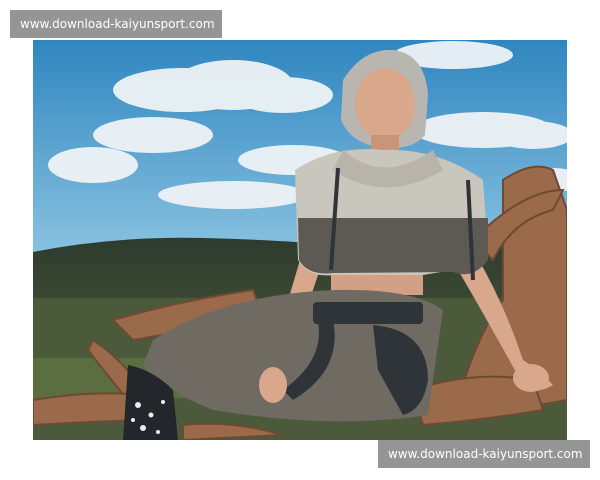 Image resolution: width=600 pixels, height=480 pixels. What do you see at coordinates (393, 246) in the screenshot?
I see `sweater-stripe` at bounding box center [393, 246].